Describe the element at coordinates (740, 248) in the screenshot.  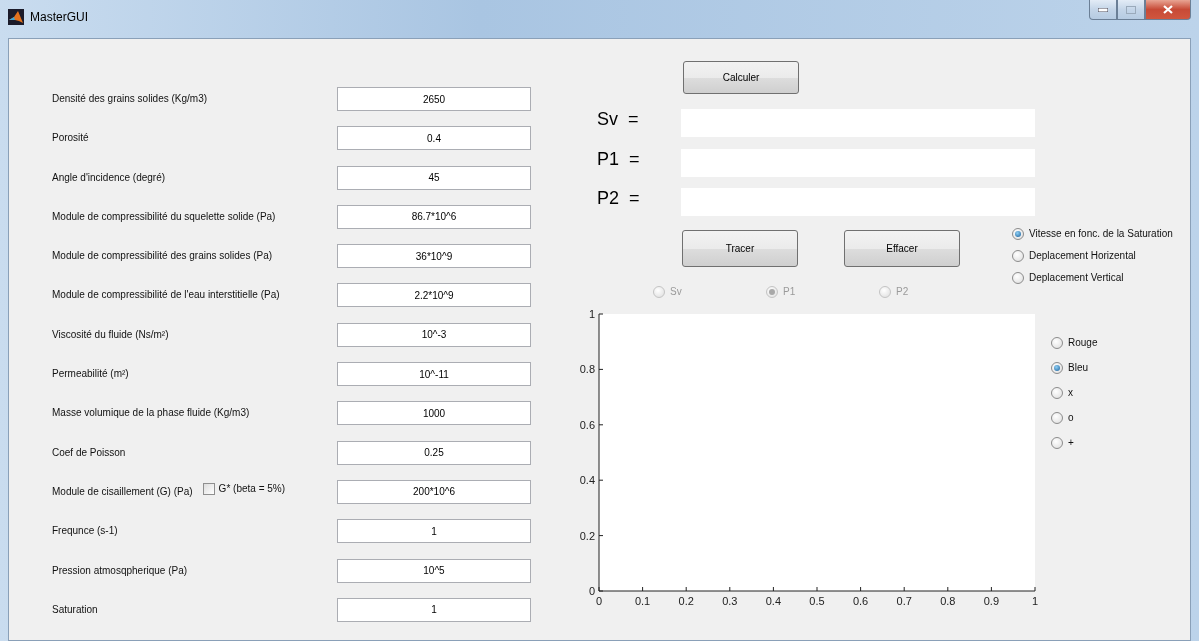
I see `plot-button: Tracer` at that location.